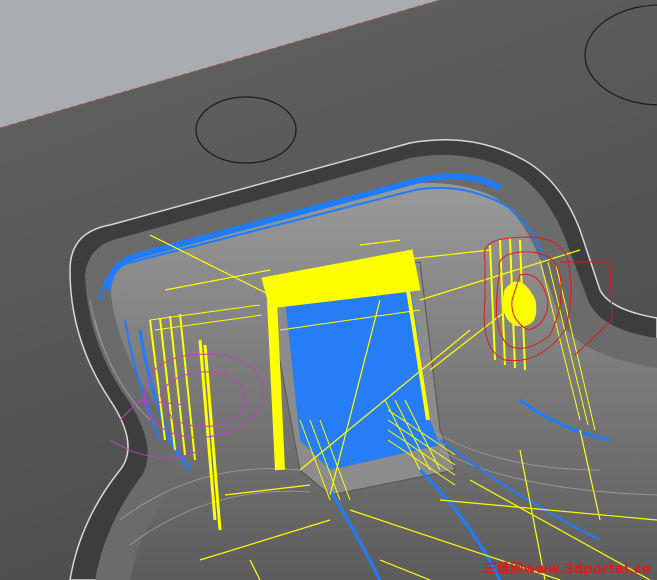 This screenshot has width=657, height=580. Describe the element at coordinates (587, 569) in the screenshot. I see `watermark-url-text: www.3dportal.cn` at that location.